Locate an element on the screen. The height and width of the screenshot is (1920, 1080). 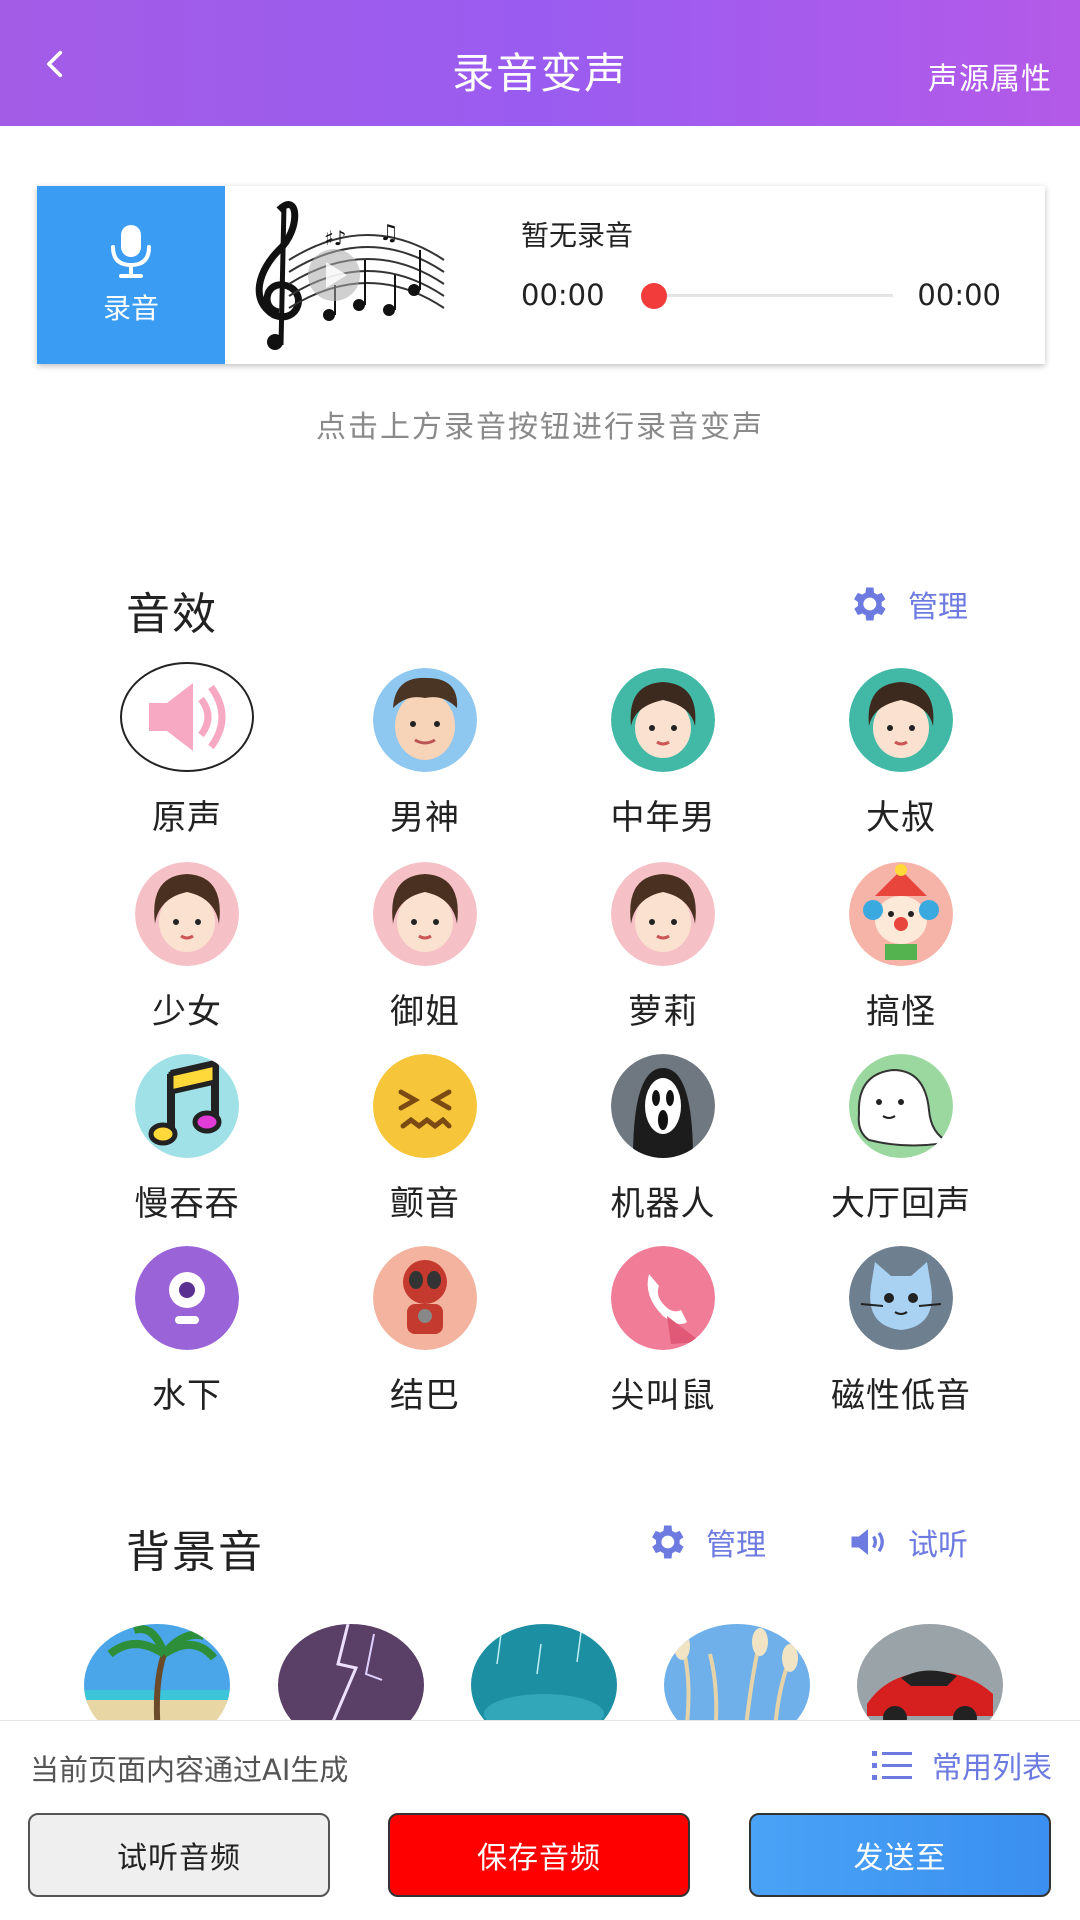
effect-middle-aged-man: 中年男 is located at coordinates (663, 758).